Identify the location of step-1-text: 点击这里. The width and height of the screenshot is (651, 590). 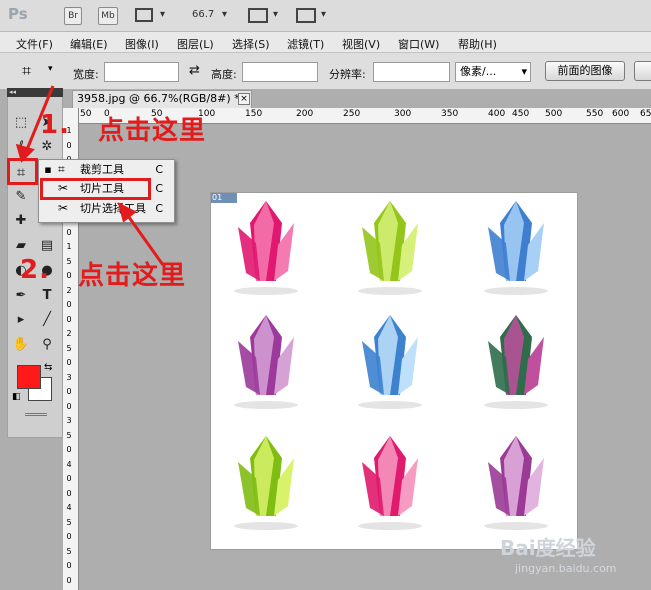
(152, 131).